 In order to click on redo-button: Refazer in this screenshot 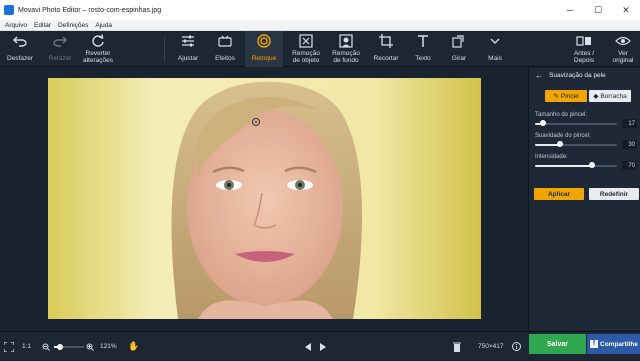, I will do `click(60, 49)`.